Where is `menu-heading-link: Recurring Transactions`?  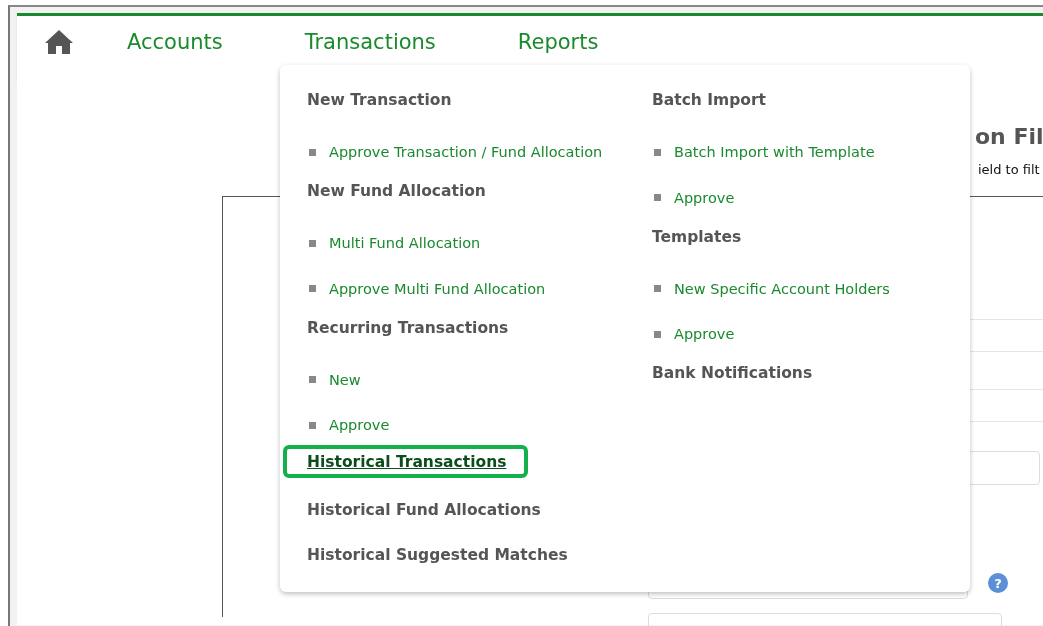 menu-heading-link: Recurring Transactions is located at coordinates (408, 326).